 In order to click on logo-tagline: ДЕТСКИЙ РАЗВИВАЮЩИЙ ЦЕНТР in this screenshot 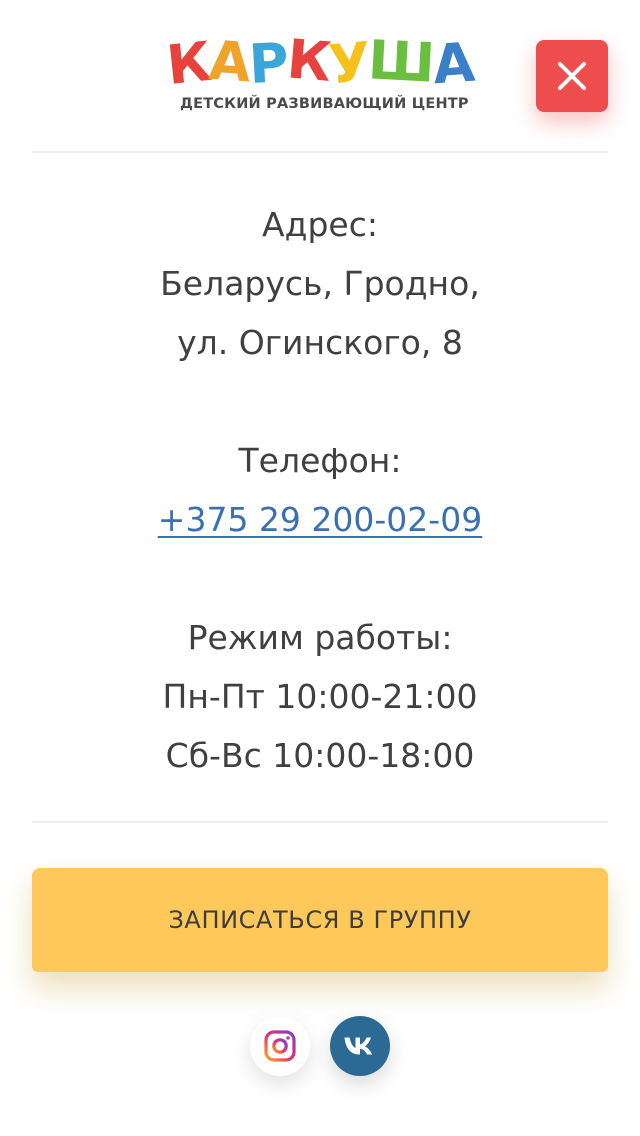, I will do `click(324, 104)`.